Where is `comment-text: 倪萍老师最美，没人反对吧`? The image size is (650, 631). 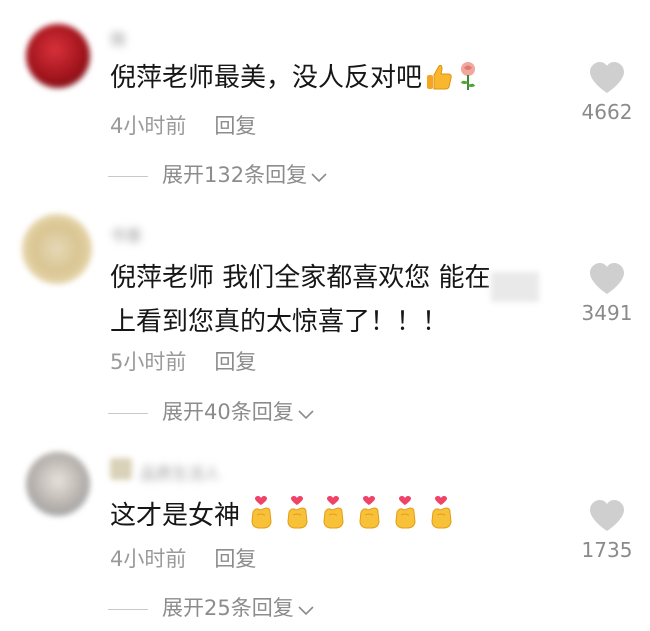
comment-text: 倪萍老师最美，没人反对吧 is located at coordinates (340, 81).